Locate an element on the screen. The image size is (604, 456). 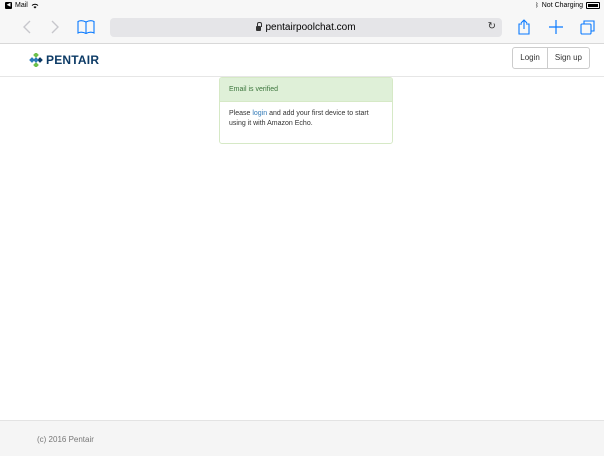
tabs-button is located at coordinates (587, 27).